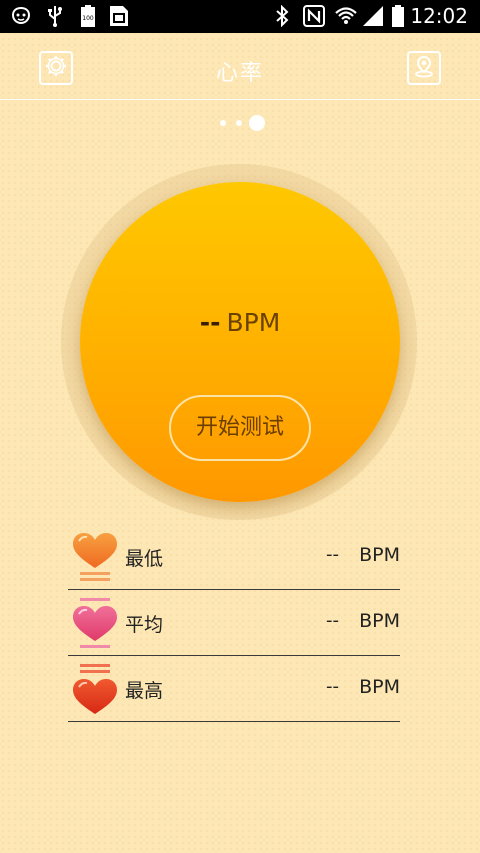 The width and height of the screenshot is (480, 853). What do you see at coordinates (95, 689) in the screenshot?
I see `heart-max-icon` at bounding box center [95, 689].